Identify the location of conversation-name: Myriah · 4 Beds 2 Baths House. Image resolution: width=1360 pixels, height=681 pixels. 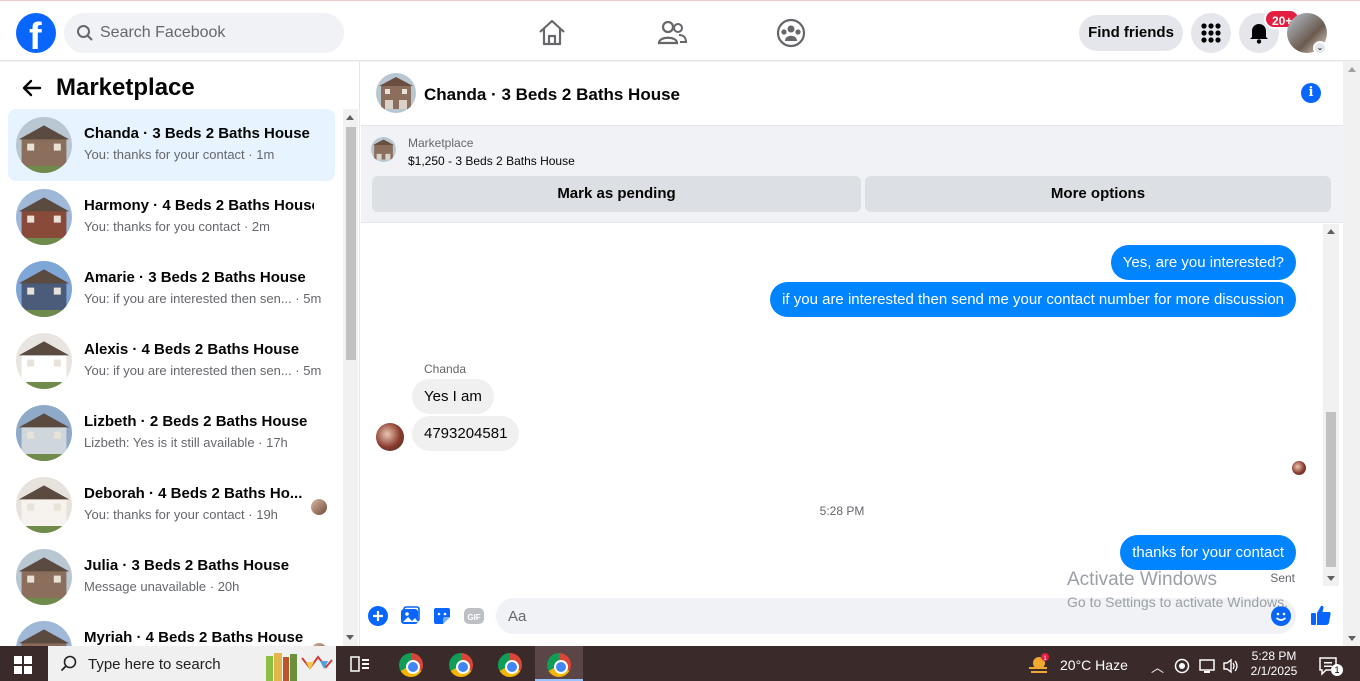
(194, 637).